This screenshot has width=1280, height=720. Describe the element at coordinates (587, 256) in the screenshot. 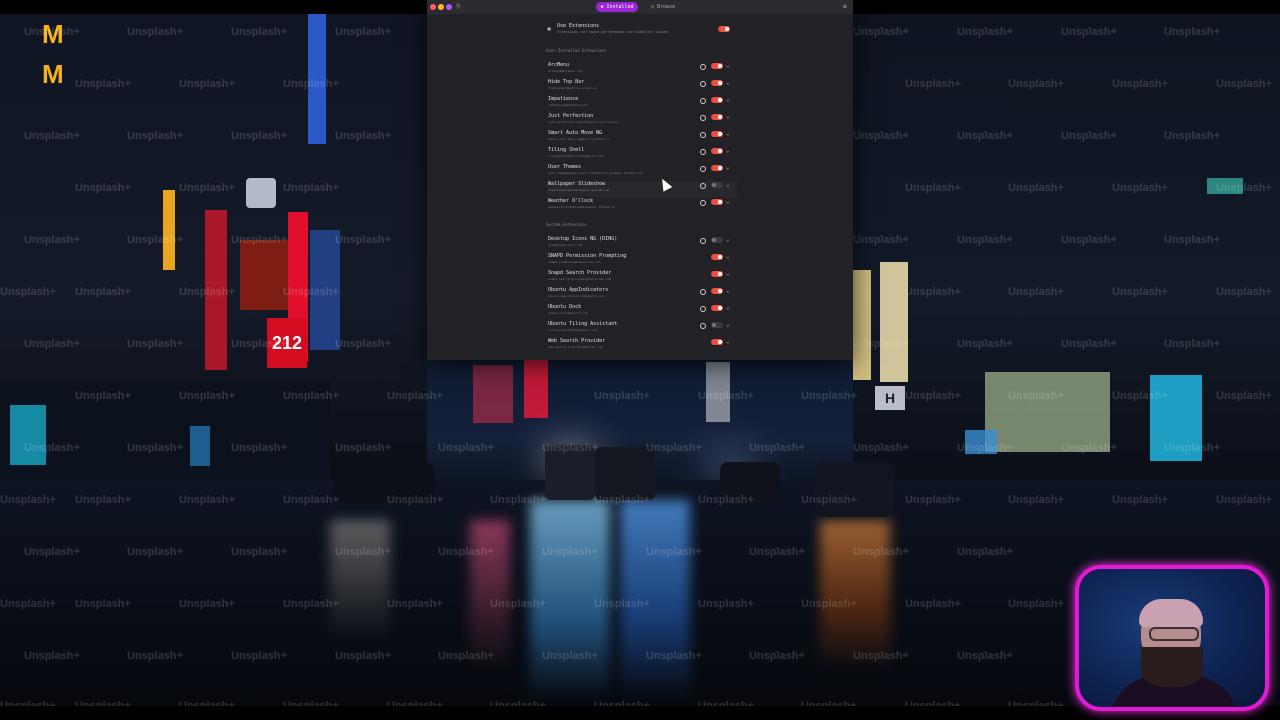

I see `extension-name: SNAPD Permission Prompting` at that location.